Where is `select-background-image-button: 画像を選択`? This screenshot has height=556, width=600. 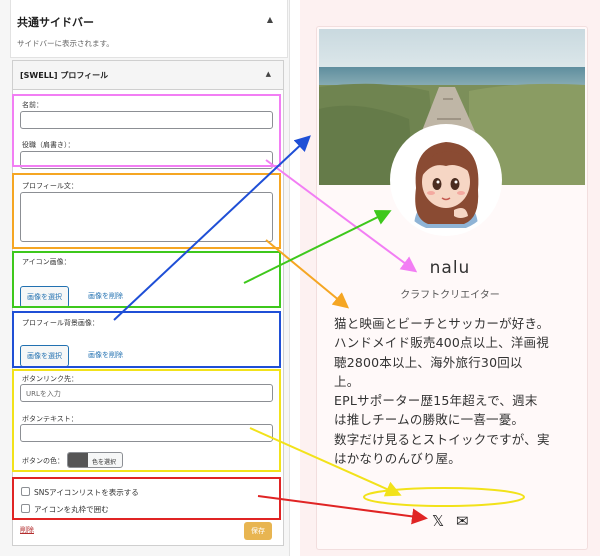 select-background-image-button: 画像を選択 is located at coordinates (44, 356).